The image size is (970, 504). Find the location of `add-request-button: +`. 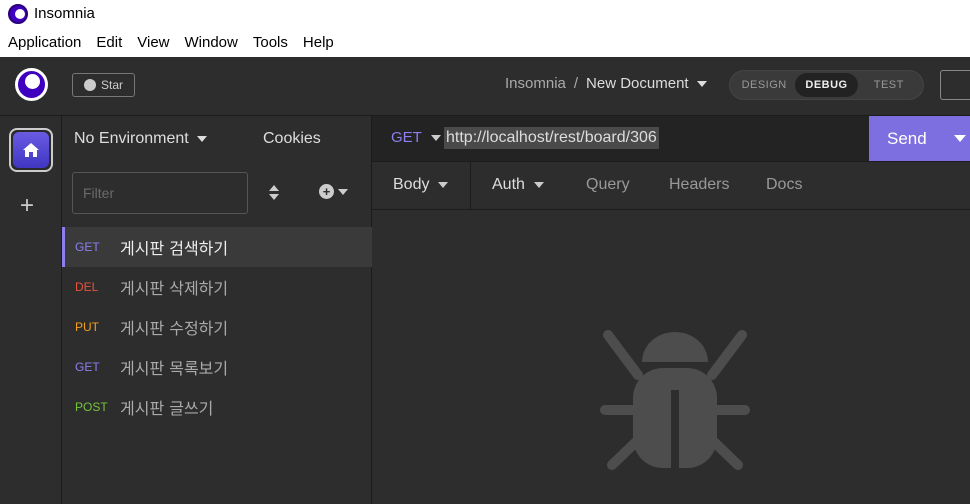

add-request-button: + is located at coordinates (333, 191).